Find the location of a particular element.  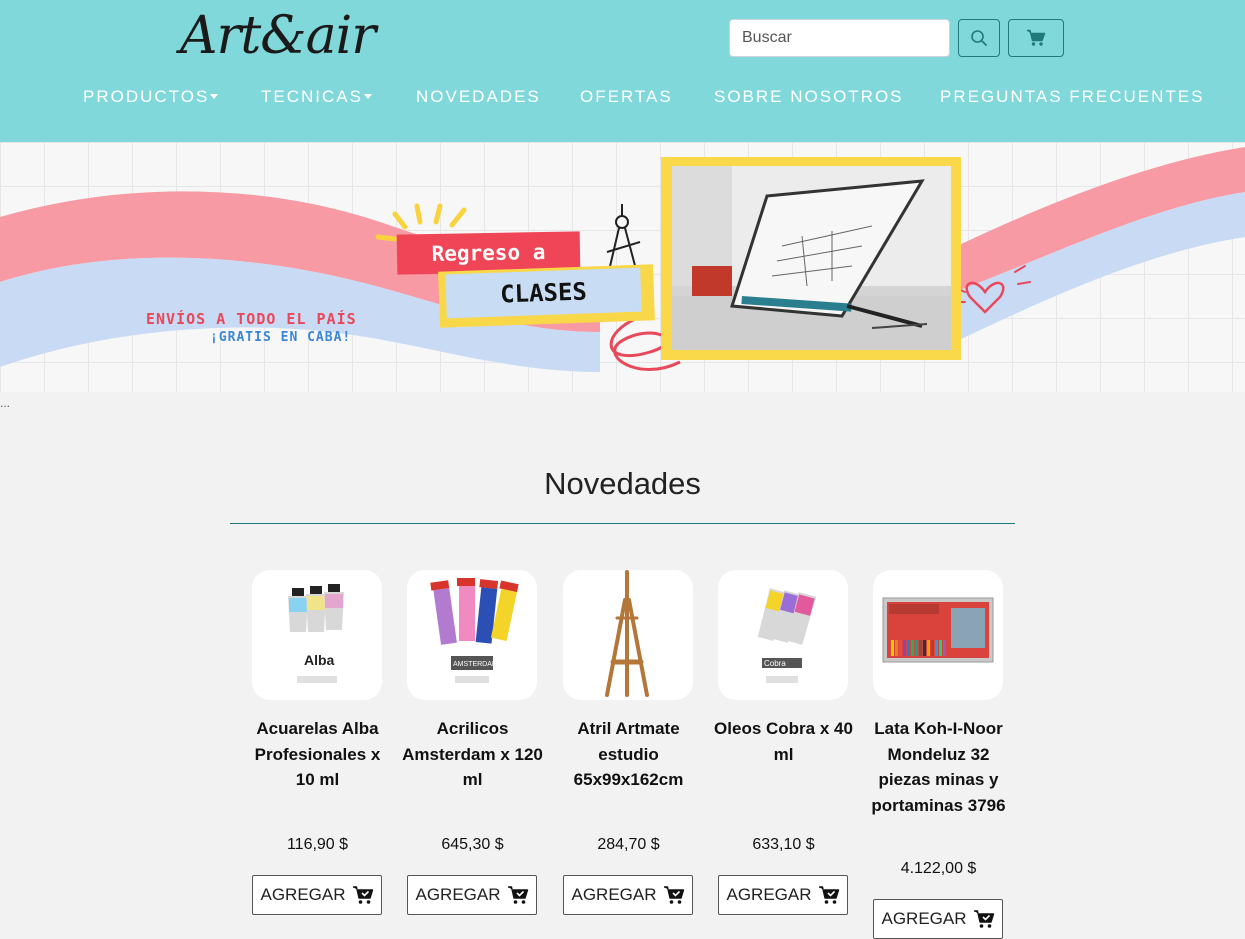

product-image: Cobra is located at coordinates (783, 635).